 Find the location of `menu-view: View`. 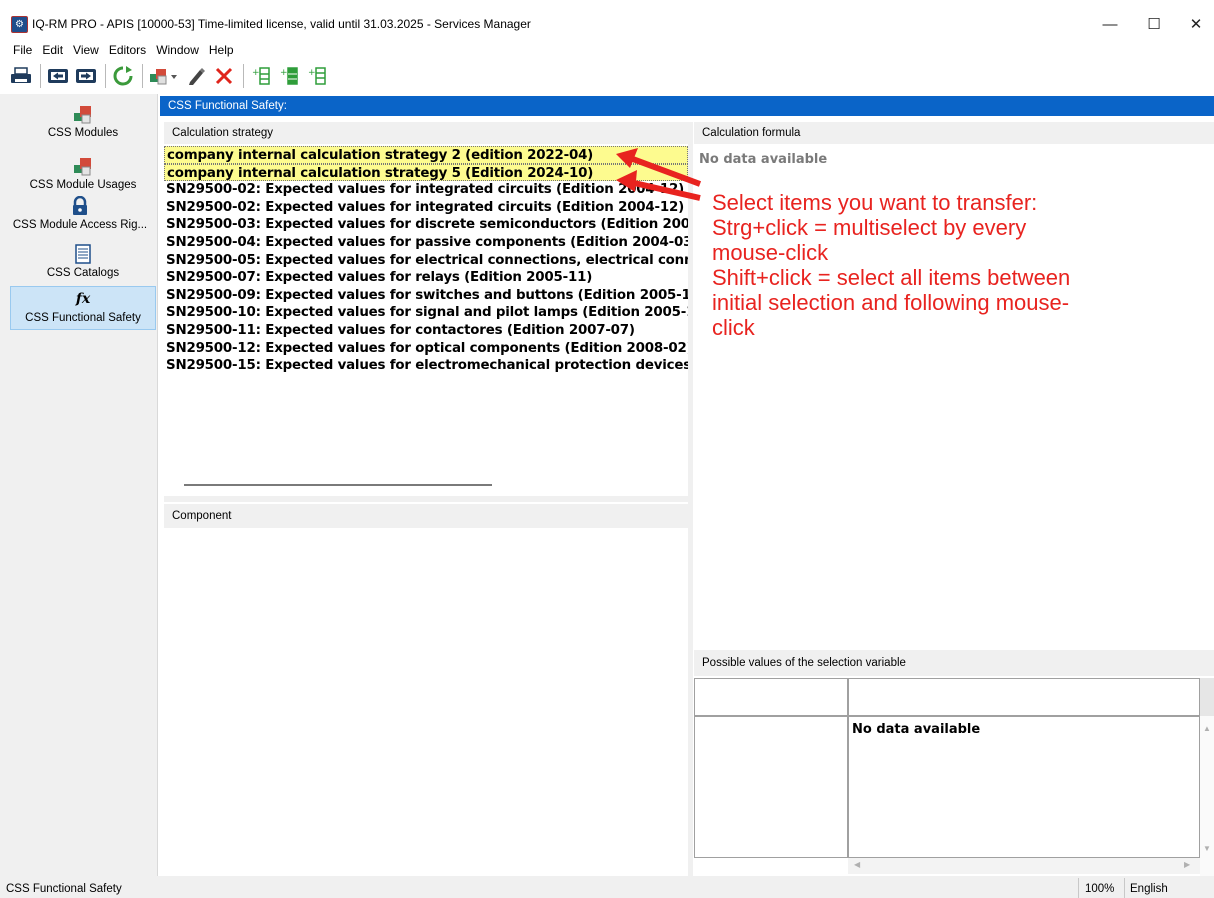

menu-view: View is located at coordinates (86, 50).